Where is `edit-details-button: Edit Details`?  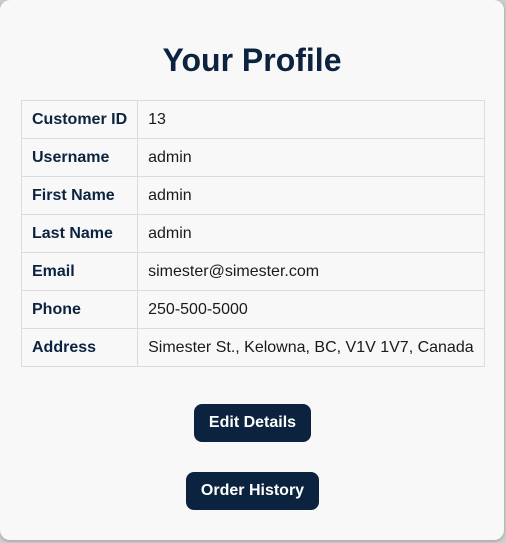
edit-details-button: Edit Details is located at coordinates (252, 423).